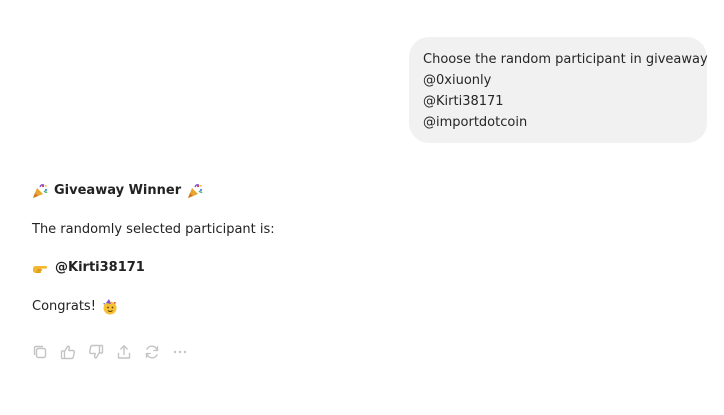 This screenshot has width=724, height=415. I want to click on reply-congrats-line: Congrats!, so click(75, 307).